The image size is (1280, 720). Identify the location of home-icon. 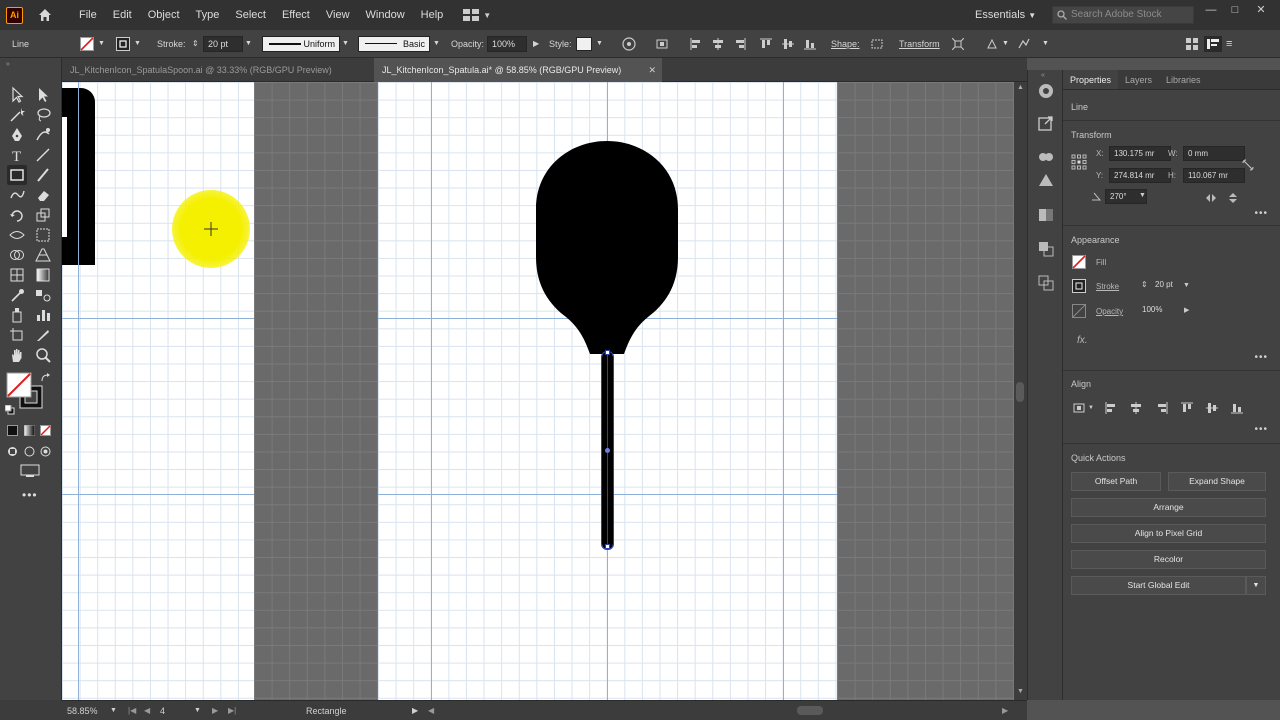
(45, 15).